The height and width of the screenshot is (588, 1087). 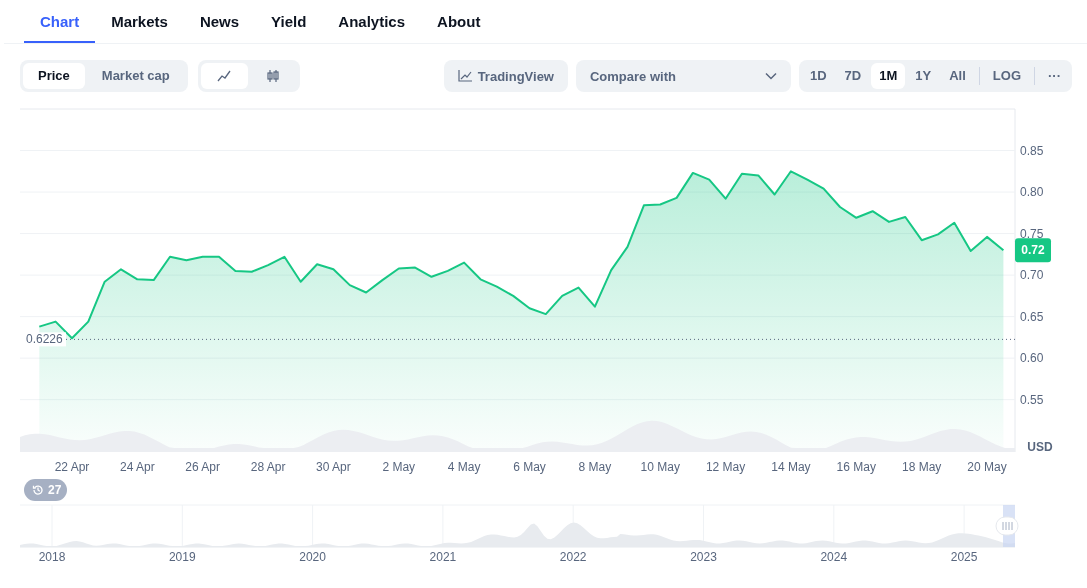 What do you see at coordinates (399, 467) in the screenshot?
I see `x-axis-label: 2 May` at bounding box center [399, 467].